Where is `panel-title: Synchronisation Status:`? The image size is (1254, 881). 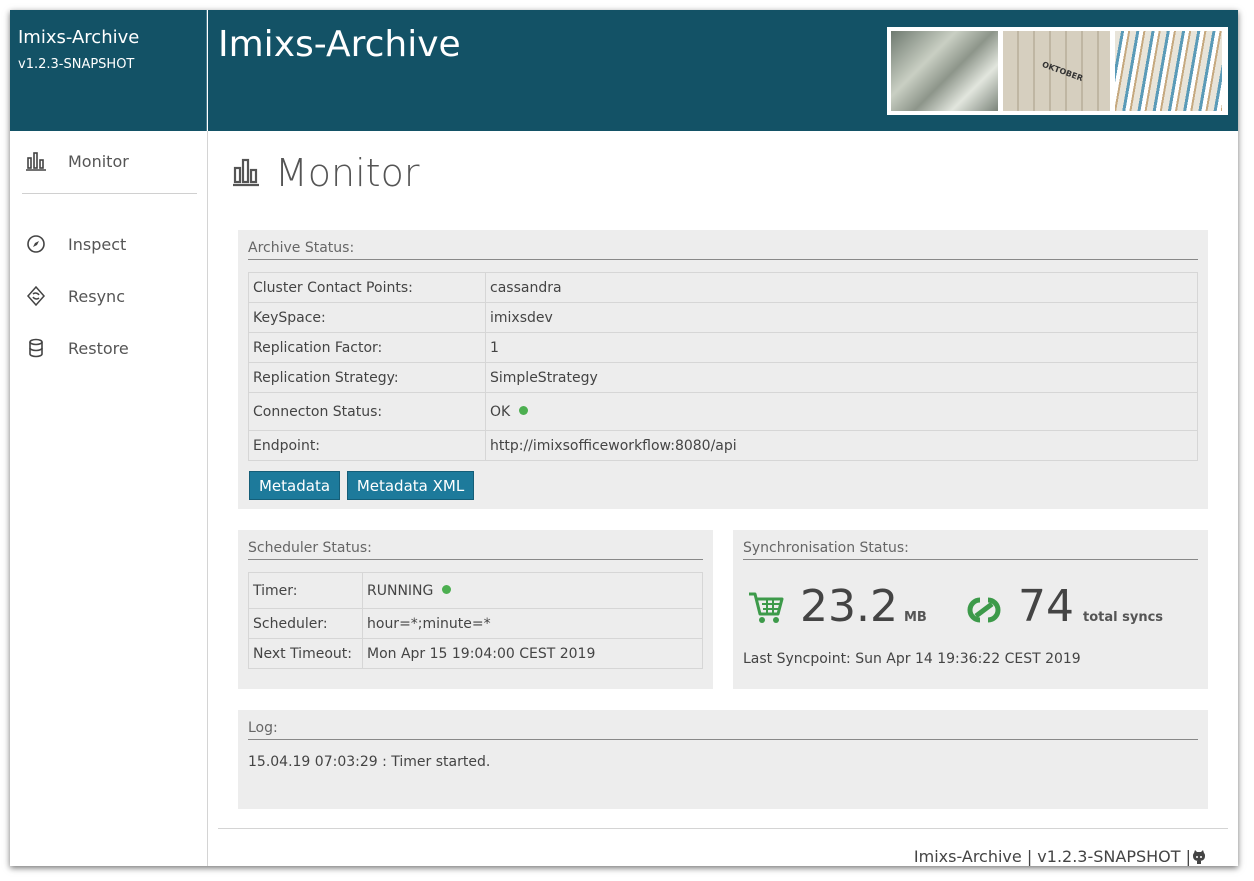 panel-title: Synchronisation Status: is located at coordinates (826, 548).